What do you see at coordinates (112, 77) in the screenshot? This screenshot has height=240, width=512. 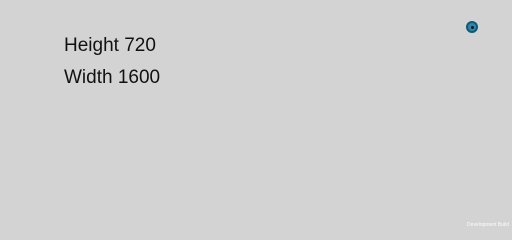 I see `width-label: Width 1600` at bounding box center [112, 77].